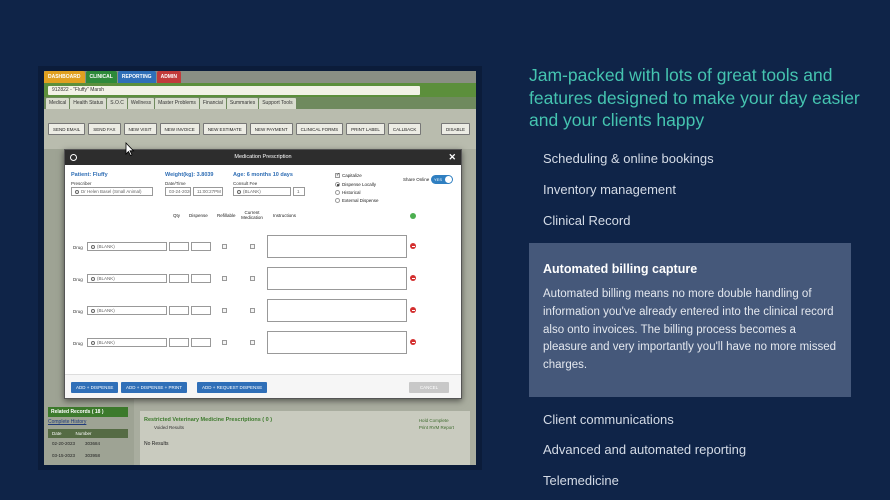  What do you see at coordinates (101, 77) in the screenshot?
I see `tab-clinical: CLINICAL` at bounding box center [101, 77].